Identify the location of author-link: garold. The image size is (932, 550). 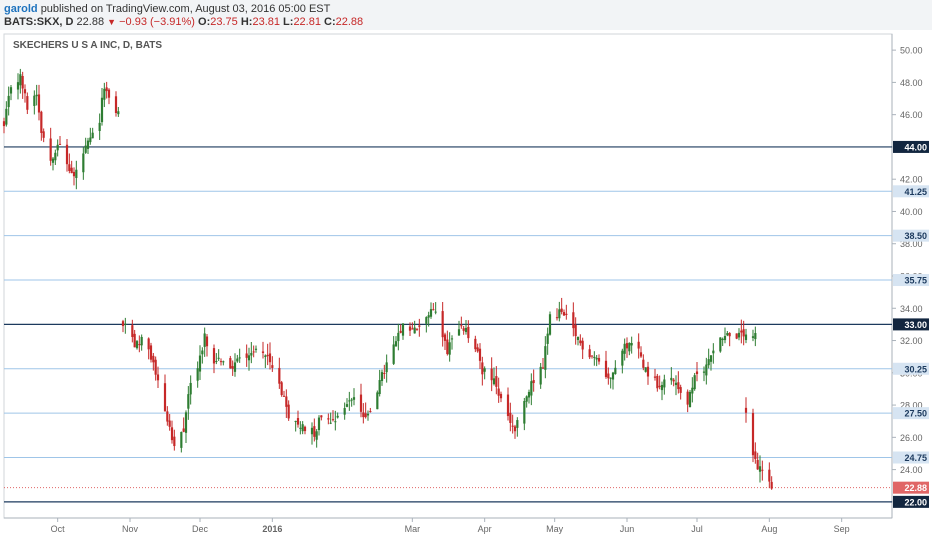
(21, 9).